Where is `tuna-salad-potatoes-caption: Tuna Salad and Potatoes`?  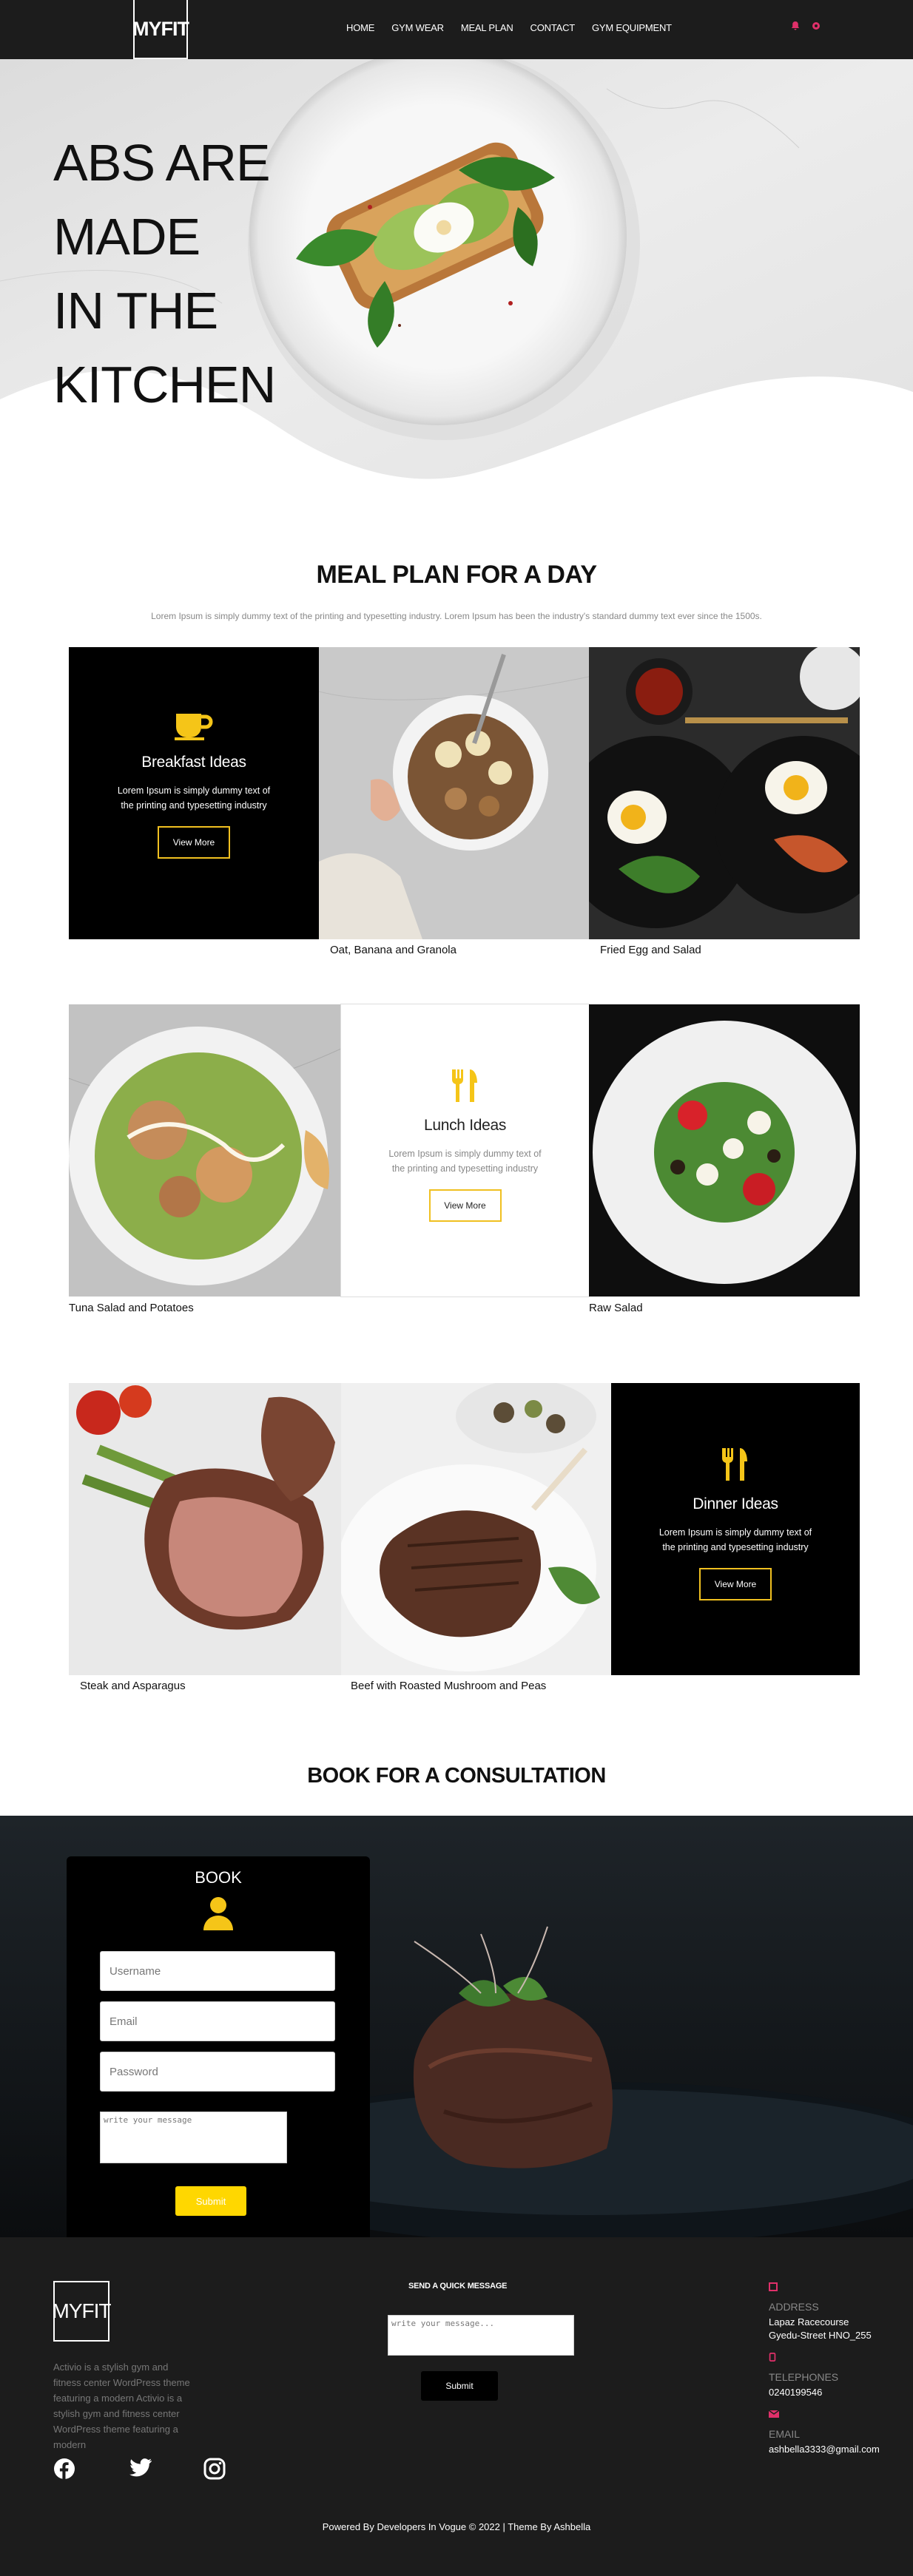
tuna-salad-potatoes-caption: Tuna Salad and Potatoes is located at coordinates (131, 1308).